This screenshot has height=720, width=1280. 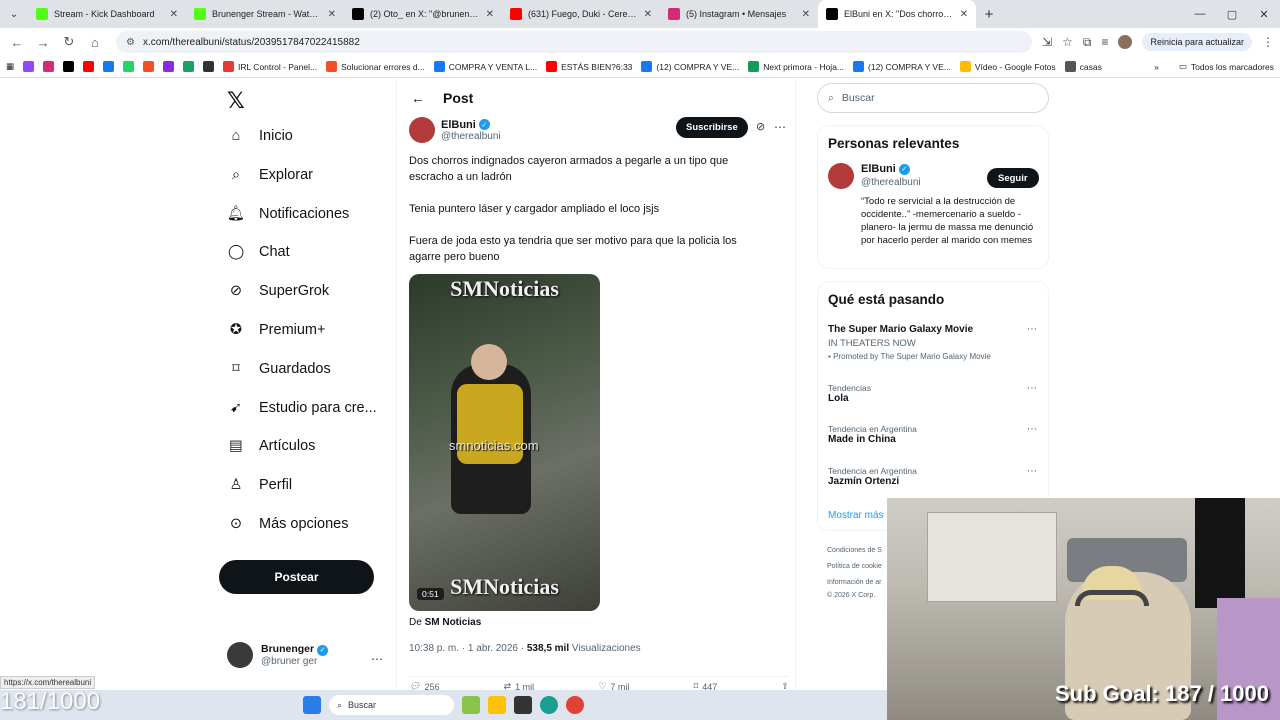 What do you see at coordinates (296, 577) in the screenshot?
I see `post-button: Postear` at bounding box center [296, 577].